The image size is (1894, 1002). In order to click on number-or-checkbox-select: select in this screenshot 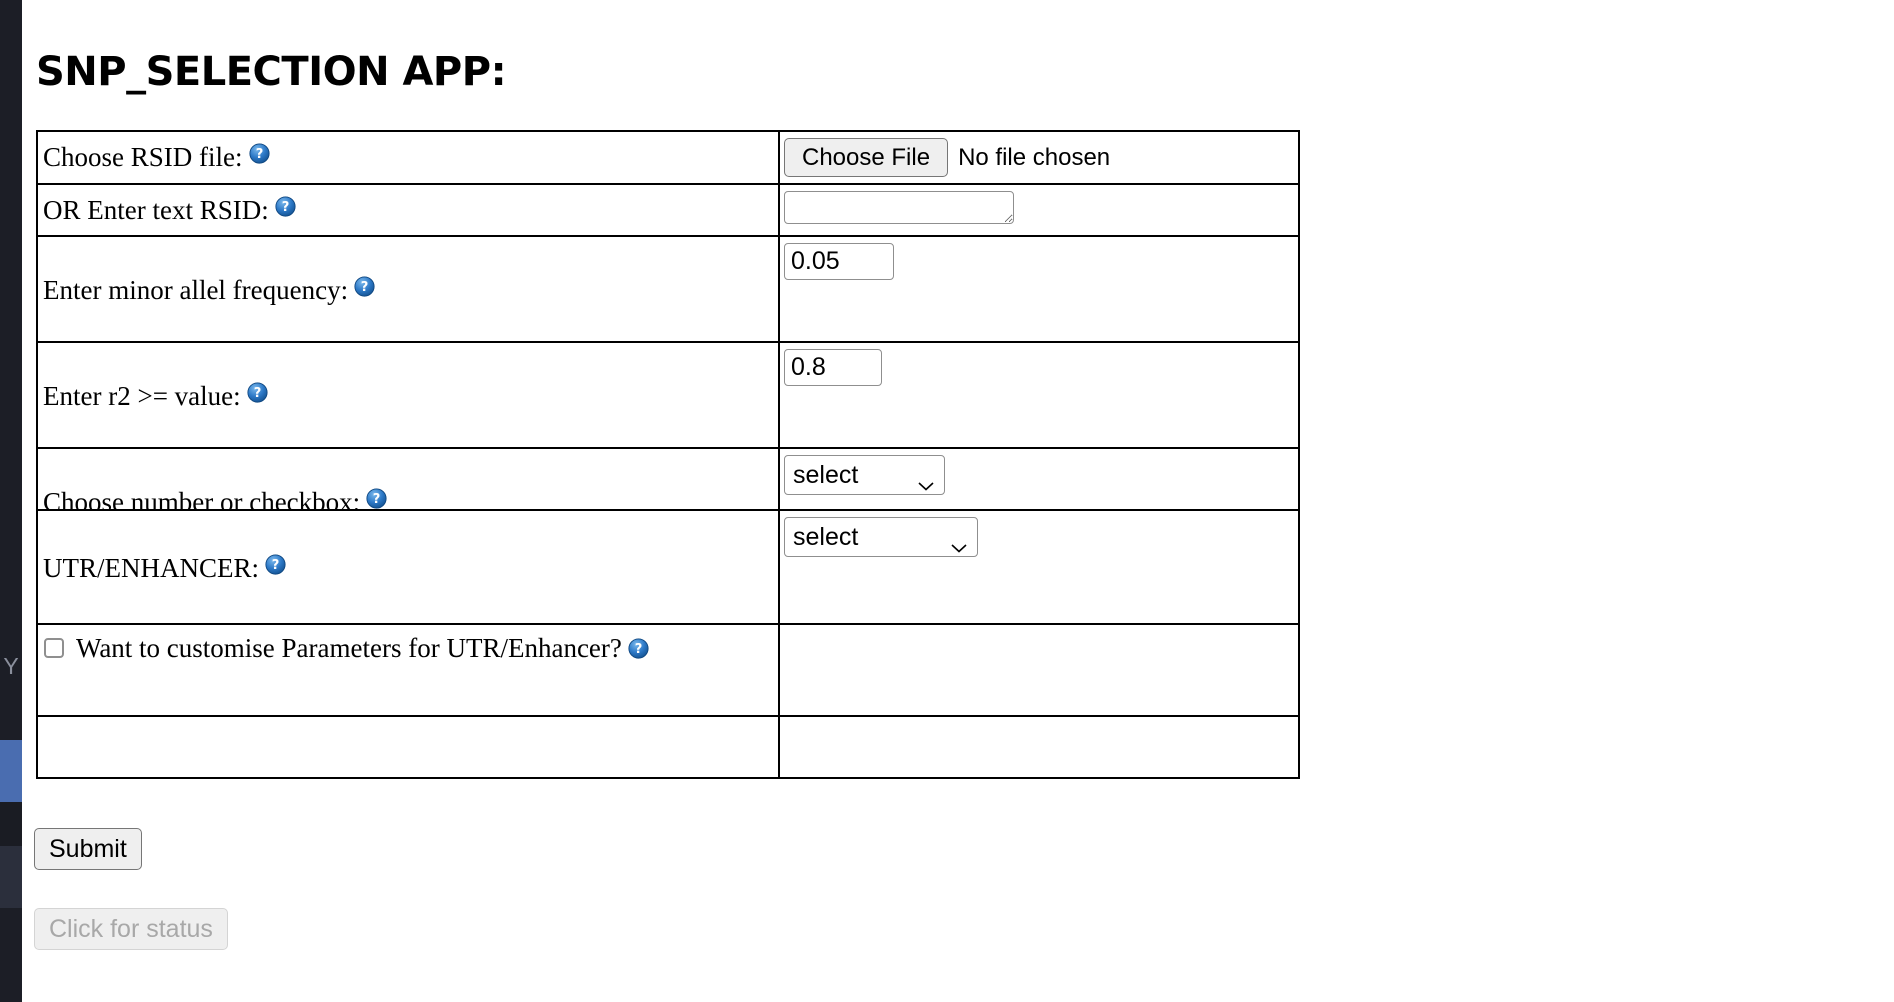, I will do `click(864, 475)`.